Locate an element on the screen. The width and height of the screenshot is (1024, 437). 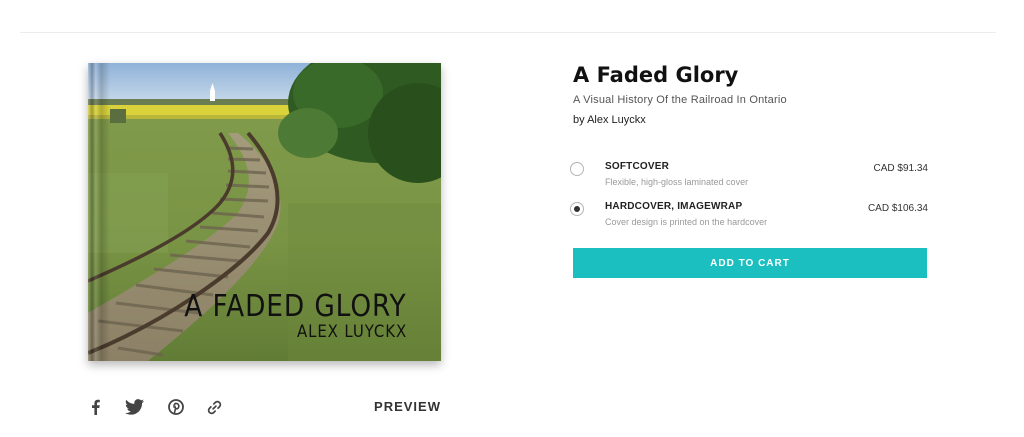
option-price: CAD $106.34 is located at coordinates (897, 208).